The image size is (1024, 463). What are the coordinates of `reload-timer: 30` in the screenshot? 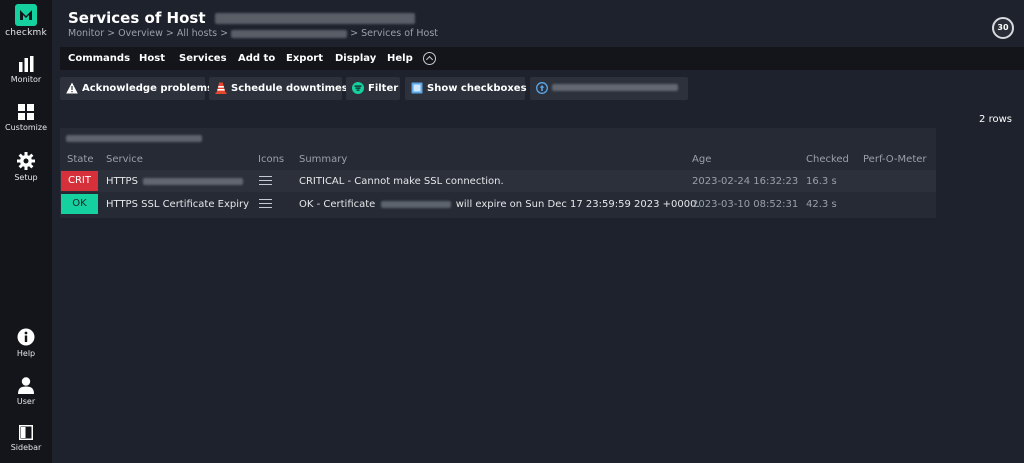 It's located at (1003, 28).